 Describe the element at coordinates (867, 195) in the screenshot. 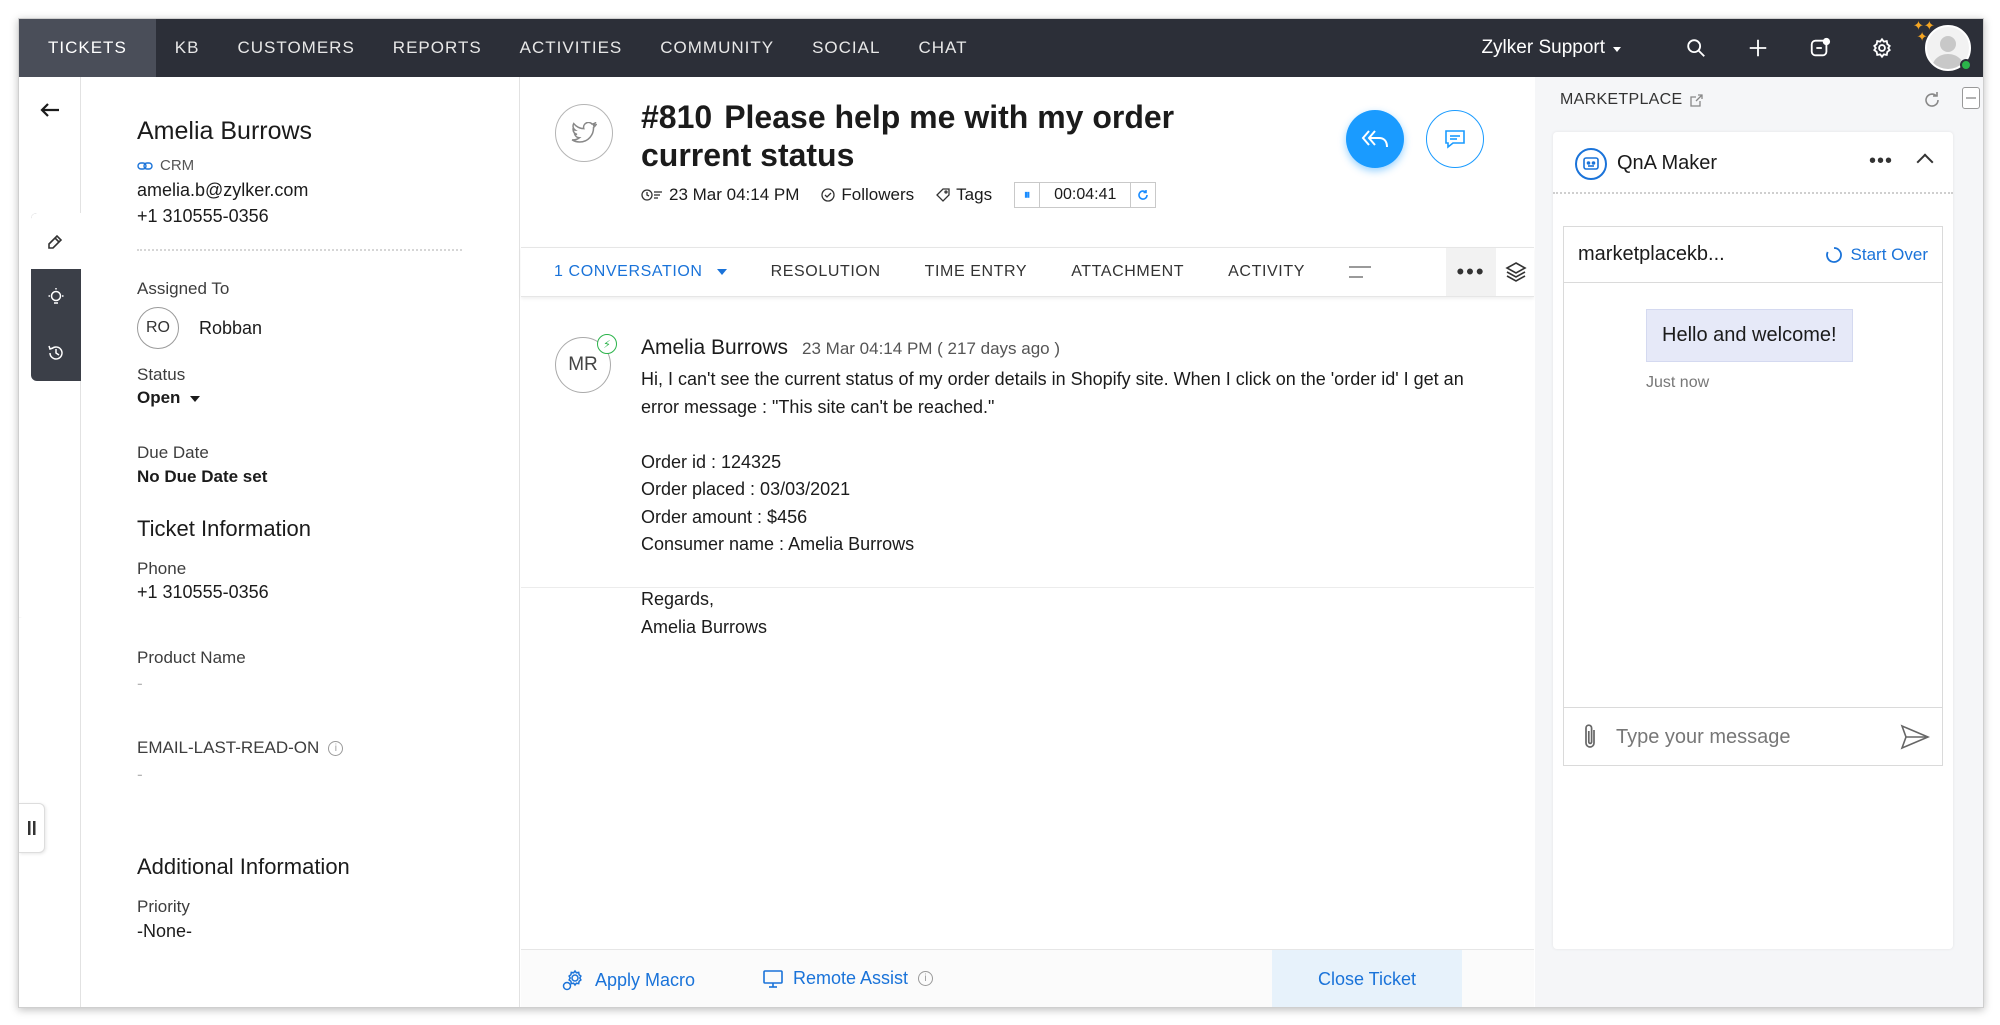

I see `followers-button: Followers` at that location.